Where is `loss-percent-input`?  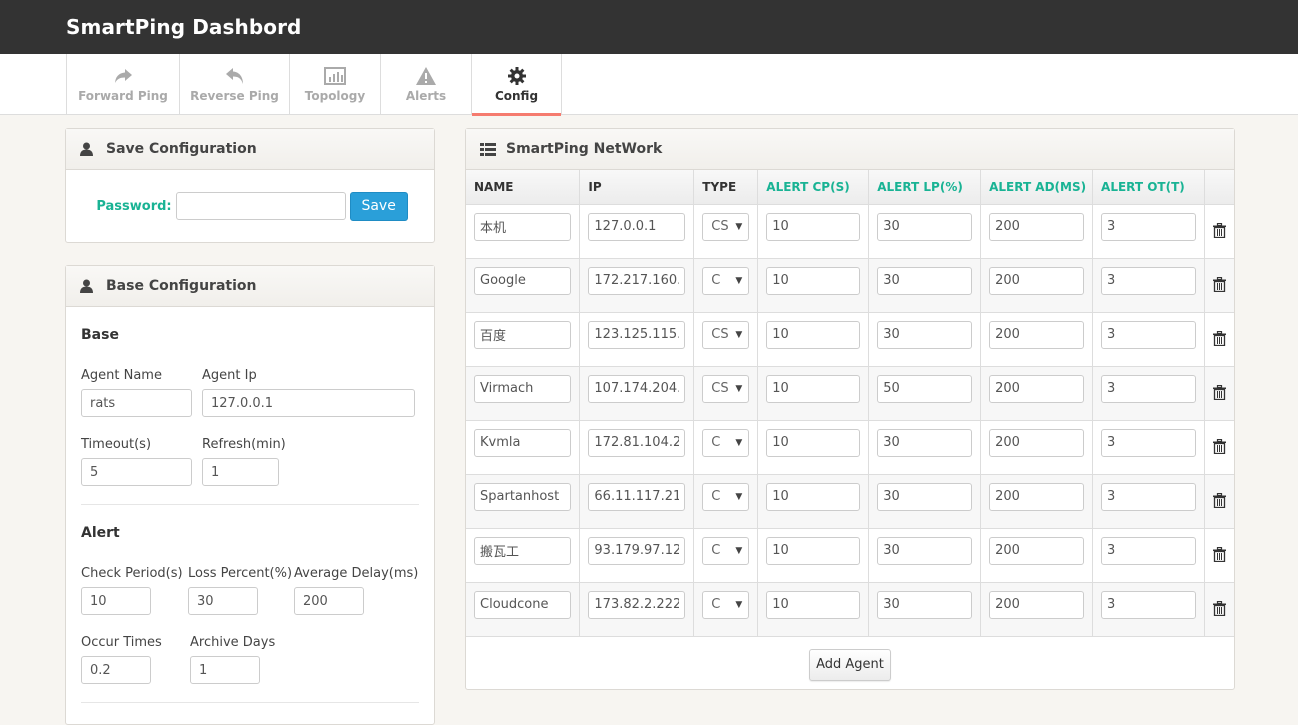 loss-percent-input is located at coordinates (223, 601).